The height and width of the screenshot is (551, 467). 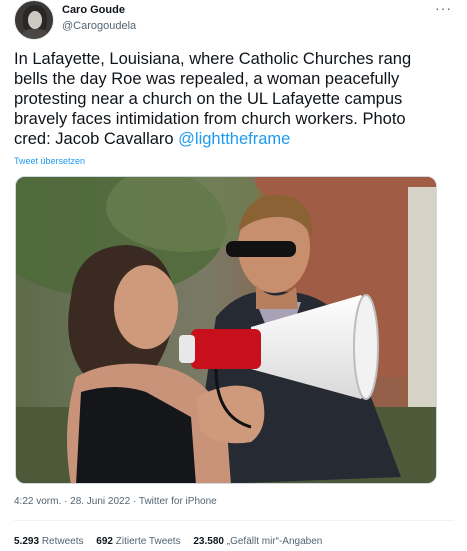 I want to click on tweet-header: Caro Goude @Carogoudela ···, so click(x=234, y=20).